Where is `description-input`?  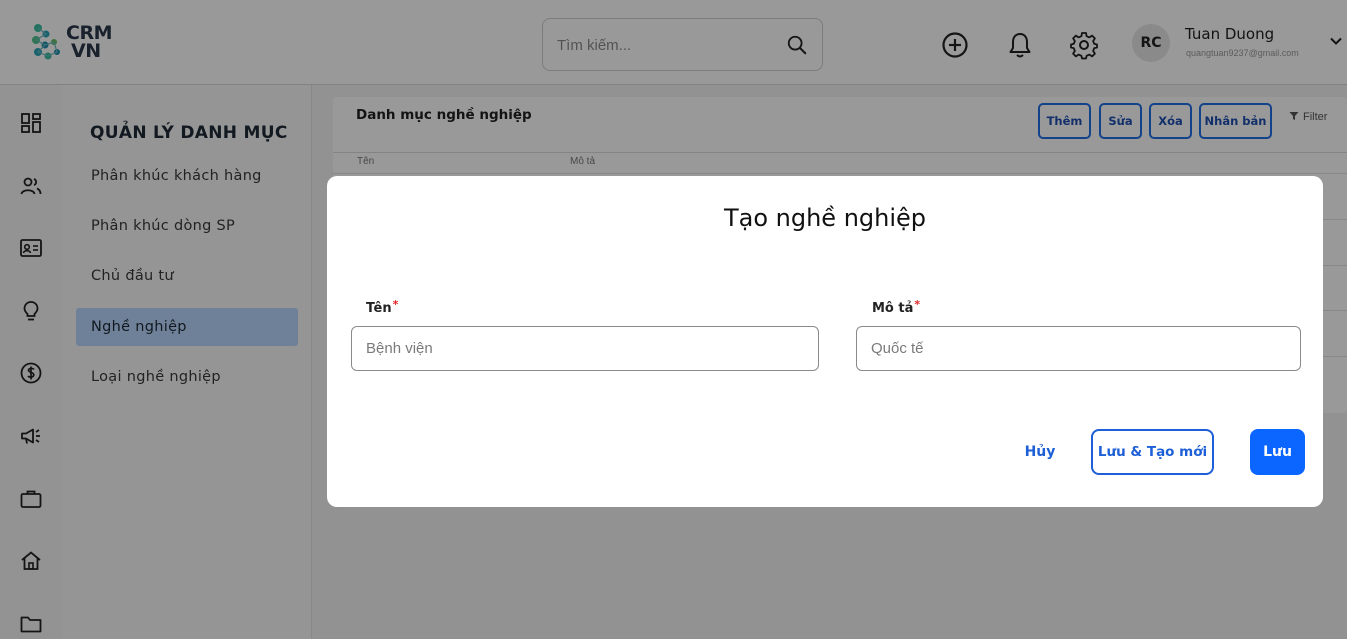
description-input is located at coordinates (1078, 348).